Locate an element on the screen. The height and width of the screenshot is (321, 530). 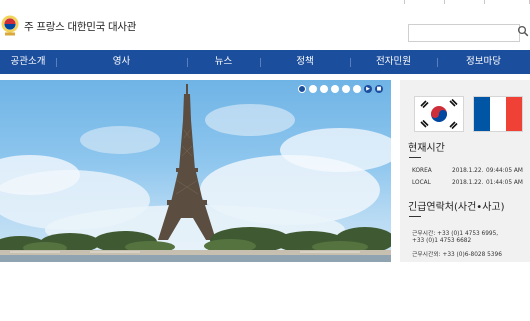
current-time-title: 현재시간 is located at coordinates (426, 148).